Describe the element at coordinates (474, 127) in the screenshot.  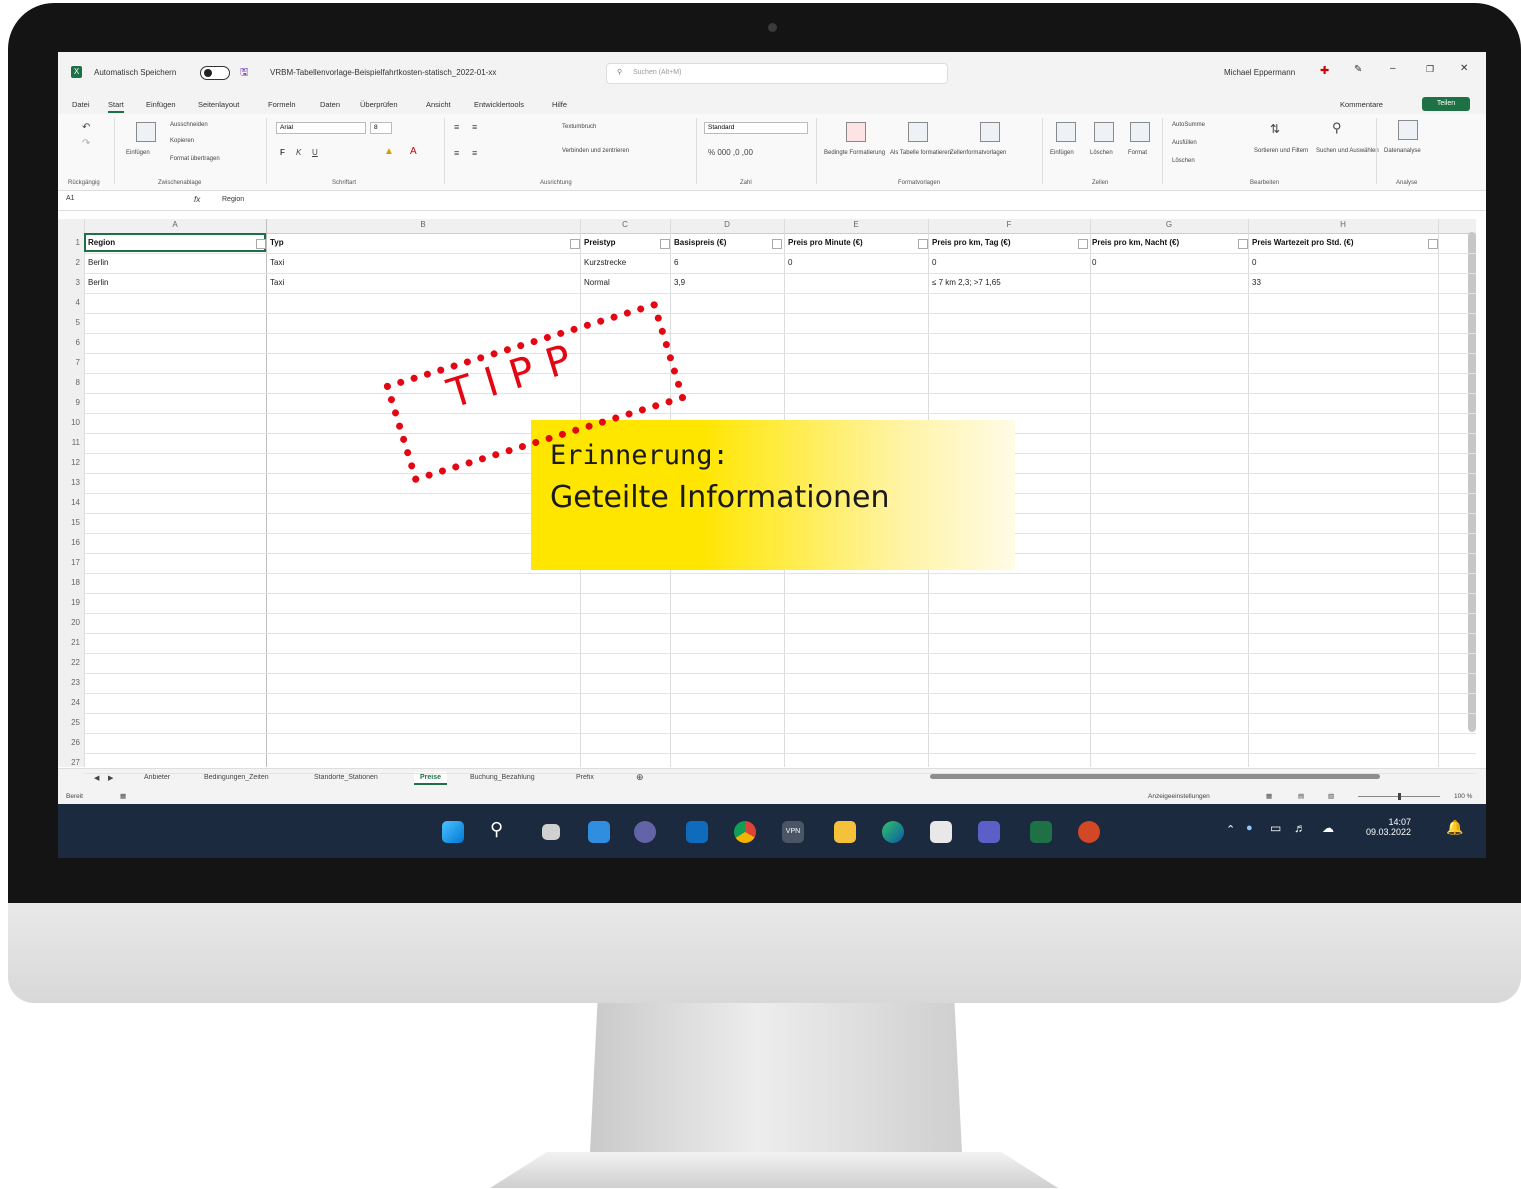
I see `align-middle-icon: ≡` at that location.